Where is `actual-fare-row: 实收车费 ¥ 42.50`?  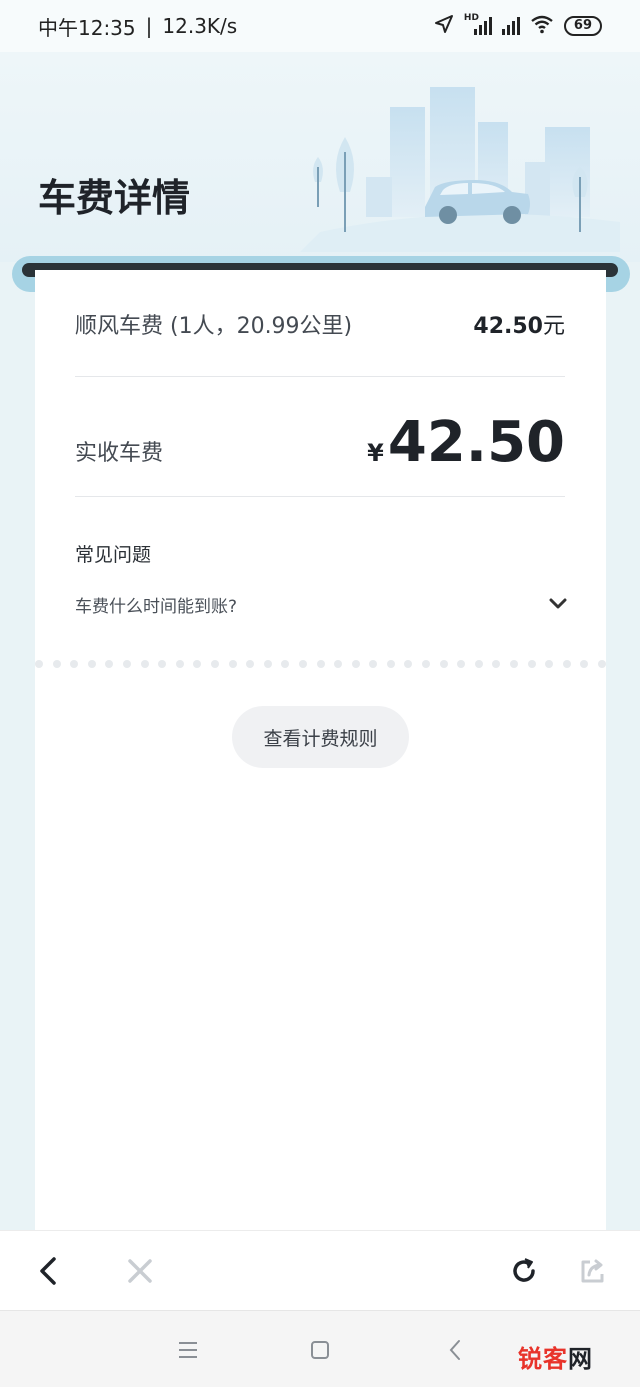
actual-fare-row: 实收车费 ¥ 42.50 is located at coordinates (320, 442).